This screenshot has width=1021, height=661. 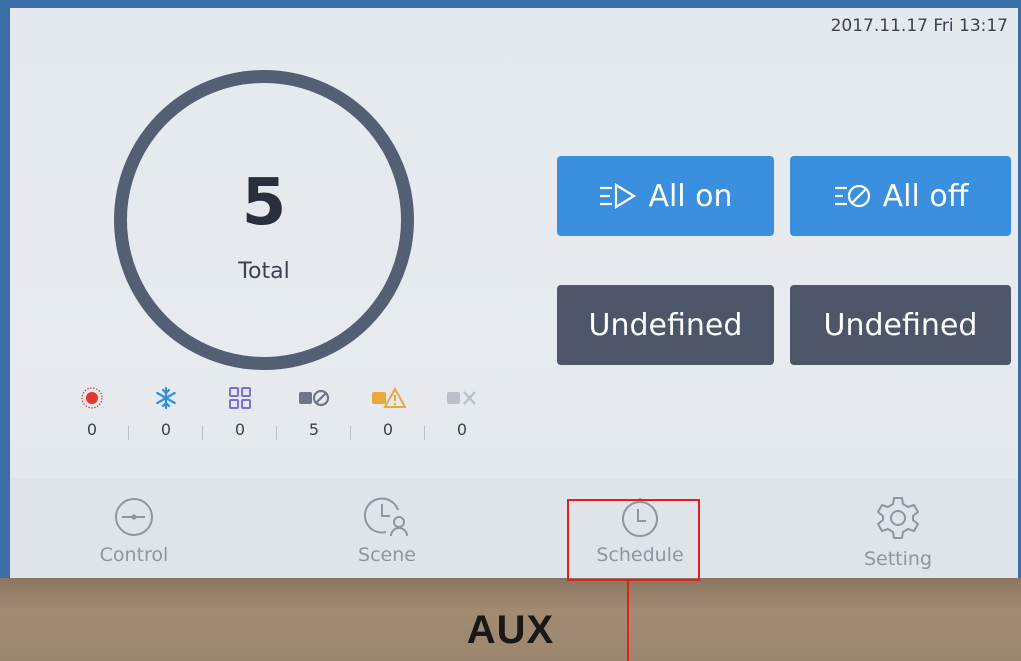 What do you see at coordinates (314, 429) in the screenshot?
I see `stat-offline-value: 5` at bounding box center [314, 429].